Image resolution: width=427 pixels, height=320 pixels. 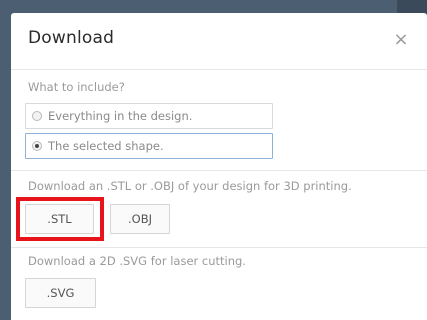 What do you see at coordinates (137, 261) in the screenshot?
I see `laser-label: Download a 2D .SVG for laser cutting.` at bounding box center [137, 261].